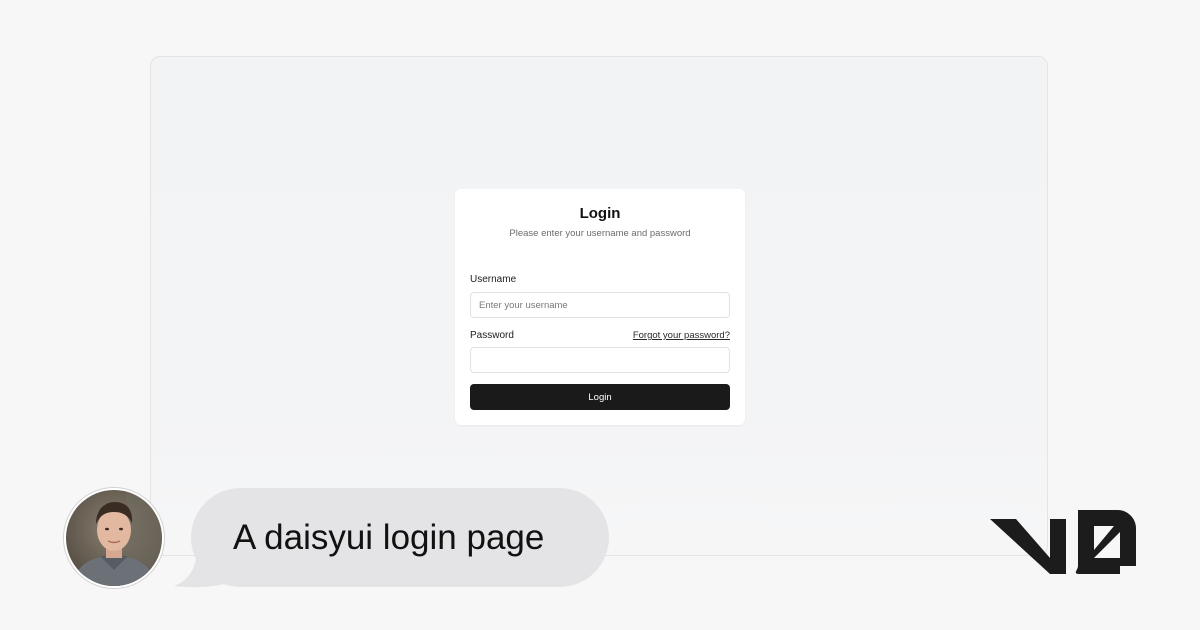 The image size is (1200, 630). What do you see at coordinates (600, 397) in the screenshot?
I see `login-button: Login` at bounding box center [600, 397].